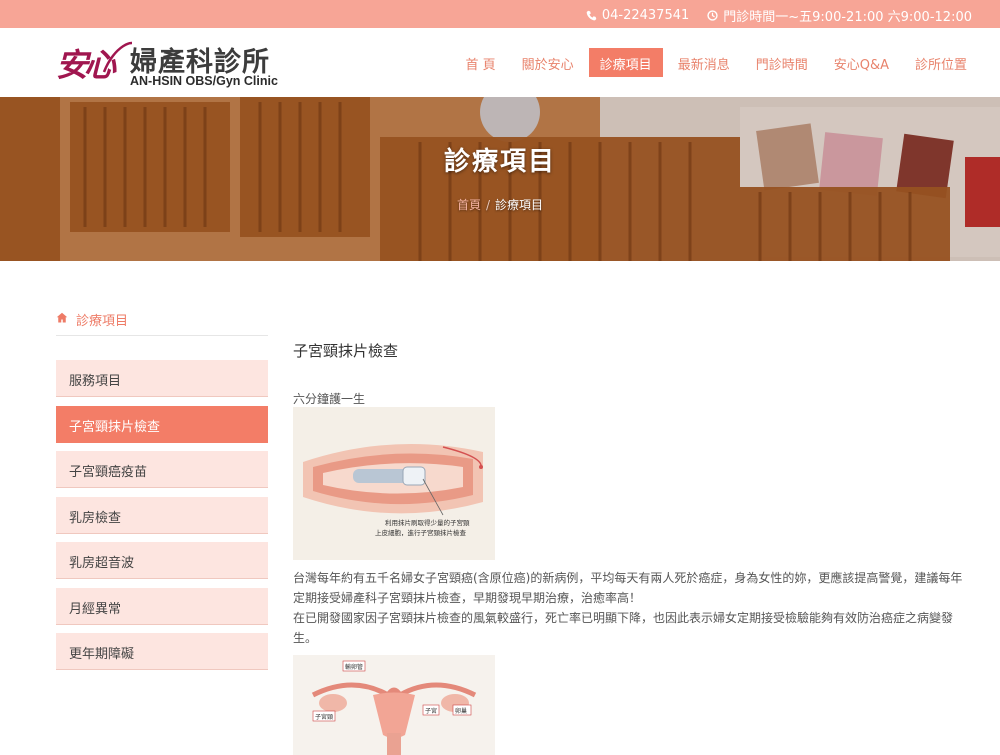 The width and height of the screenshot is (1000, 755). I want to click on main-nav: 首 頁 關於安心 診療項目 最新消息 門診時間 安心Q&A 診所位置, so click(716, 62).